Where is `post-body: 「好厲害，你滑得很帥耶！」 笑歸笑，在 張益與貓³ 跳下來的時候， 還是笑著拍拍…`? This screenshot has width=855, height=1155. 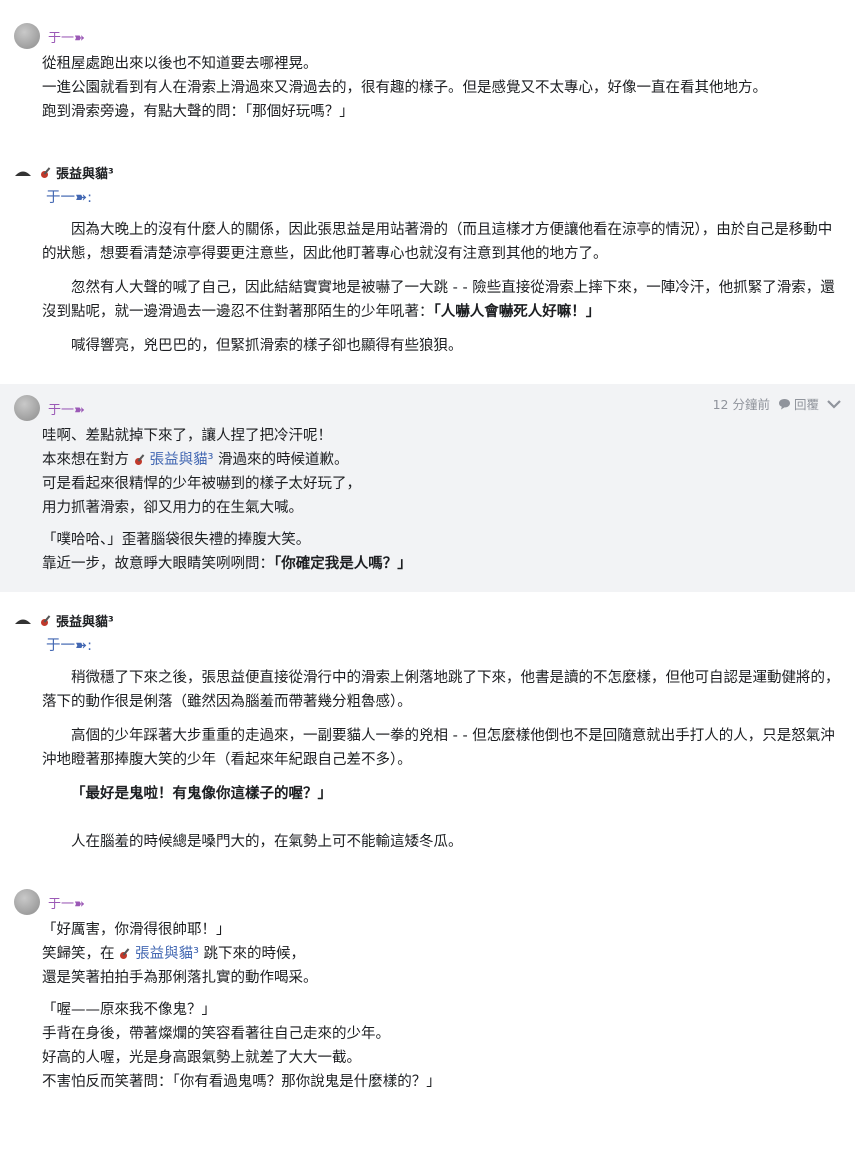 post-body: 「好厲害，你滑得很帥耶！」 笑歸笑，在 張益與貓³ 跳下來的時候， 還是笑著拍拍… is located at coordinates (441, 1006).